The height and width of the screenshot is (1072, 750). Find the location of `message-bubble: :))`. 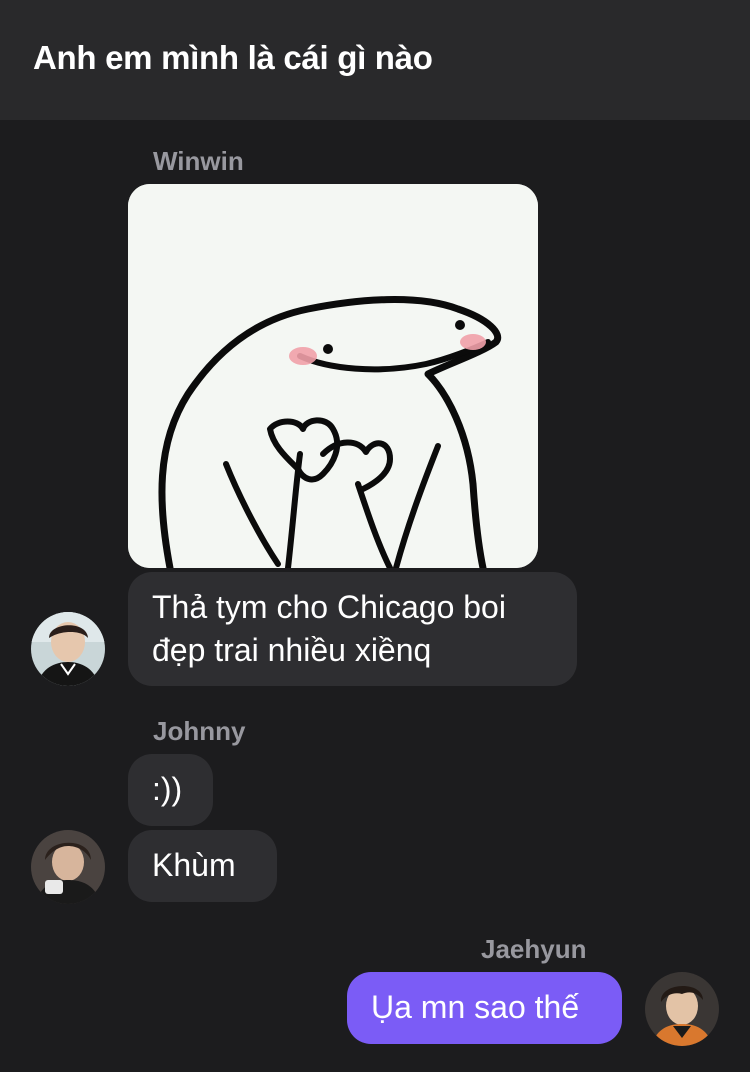

message-bubble: :)) is located at coordinates (170, 790).